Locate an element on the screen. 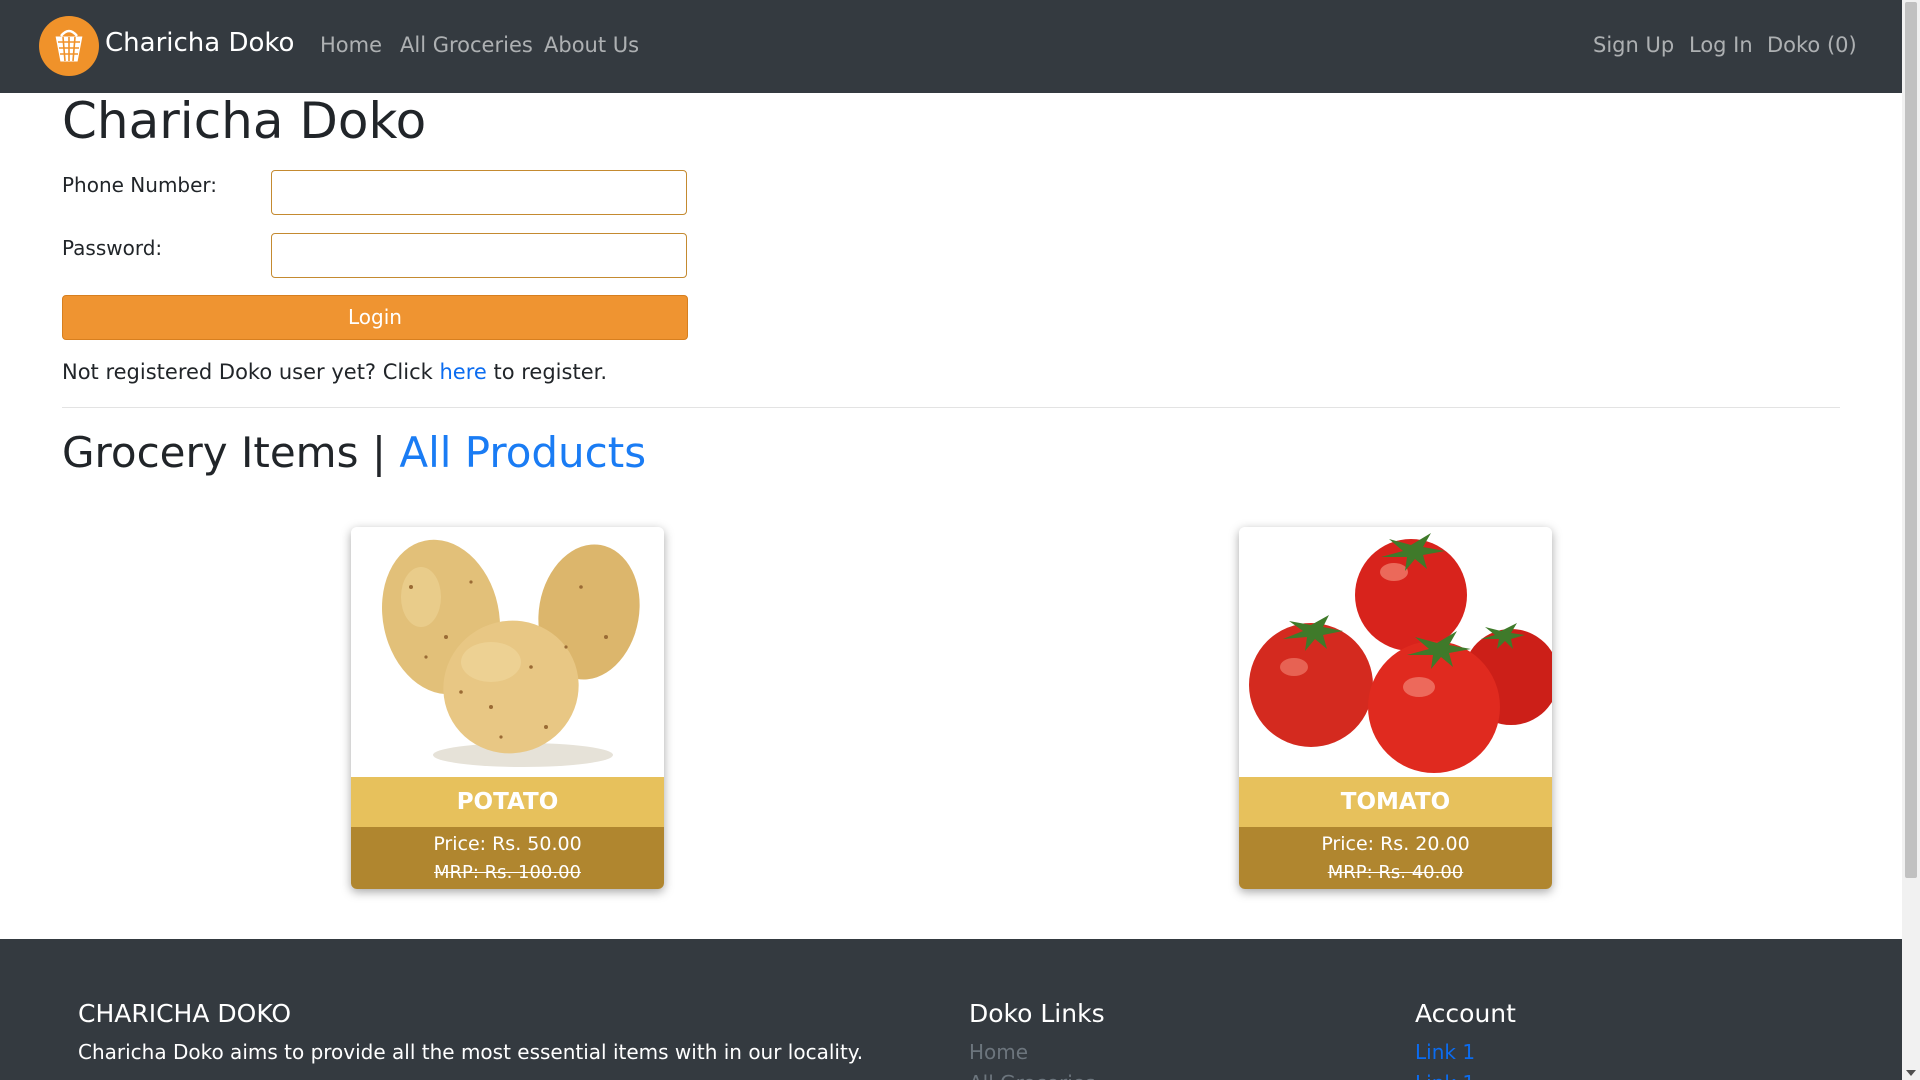 This screenshot has height=1080, width=1920. footer-account-link-2: Link 1 is located at coordinates (1445, 1075).